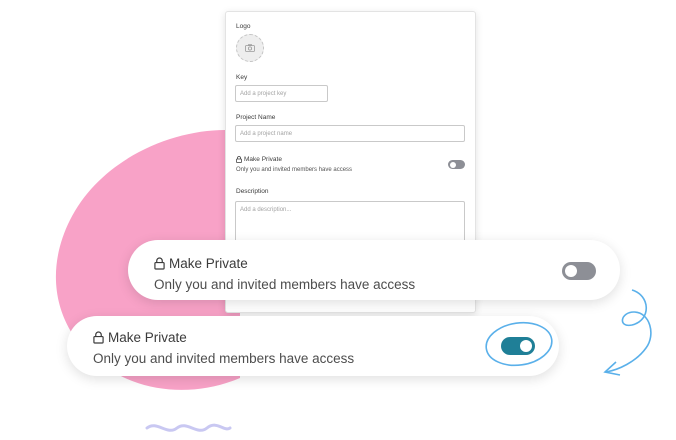  I want to click on private-title: Make Private, so click(259, 159).